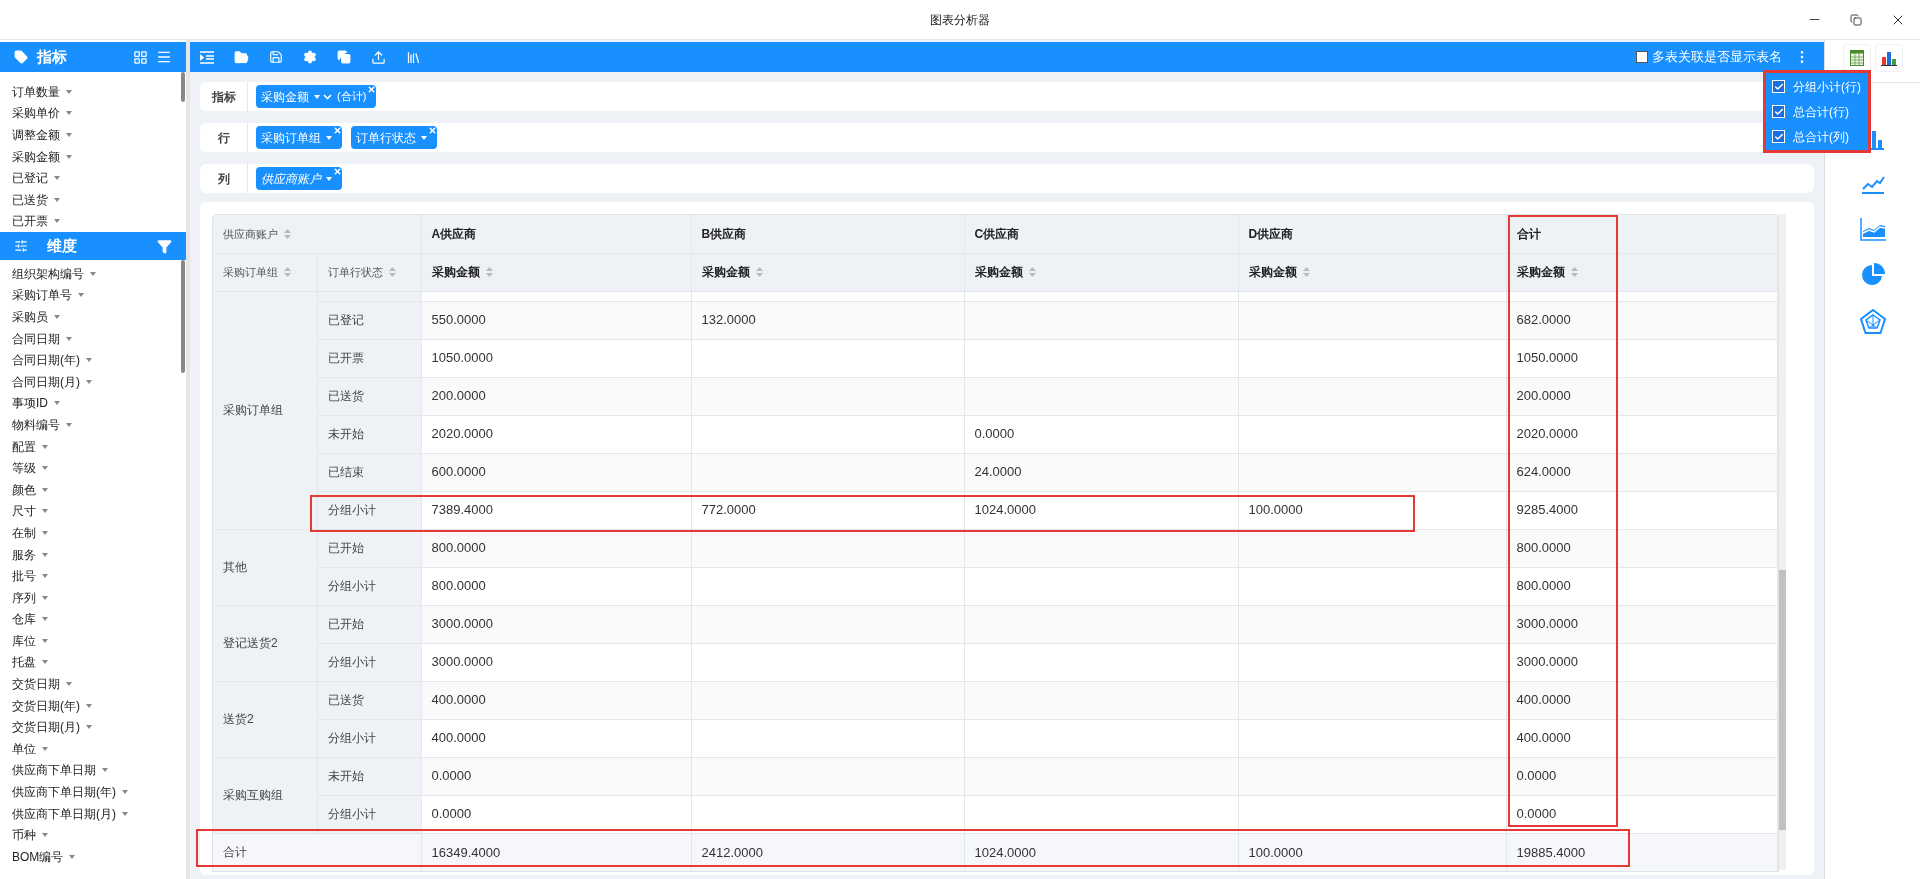 This screenshot has width=1920, height=879. What do you see at coordinates (310, 57) in the screenshot?
I see `settings-icon` at bounding box center [310, 57].